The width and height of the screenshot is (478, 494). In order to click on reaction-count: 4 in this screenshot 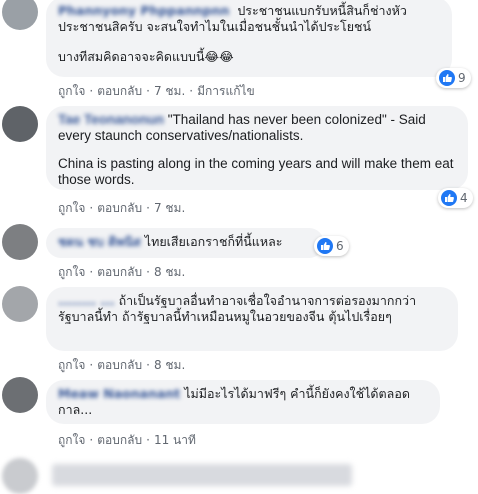, I will do `click(464, 198)`.